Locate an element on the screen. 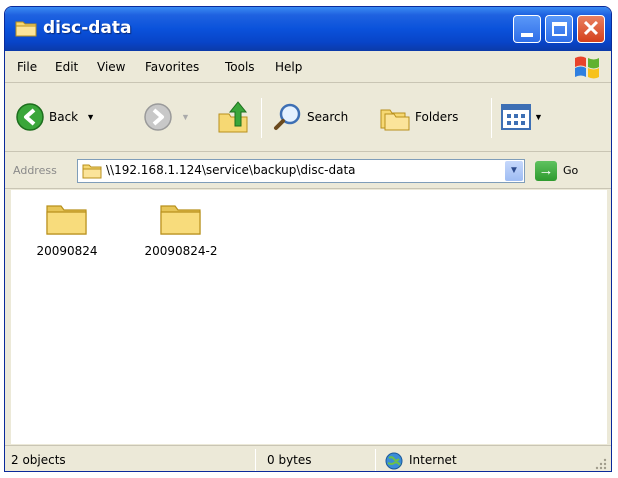  menu-view: View is located at coordinates (111, 67).